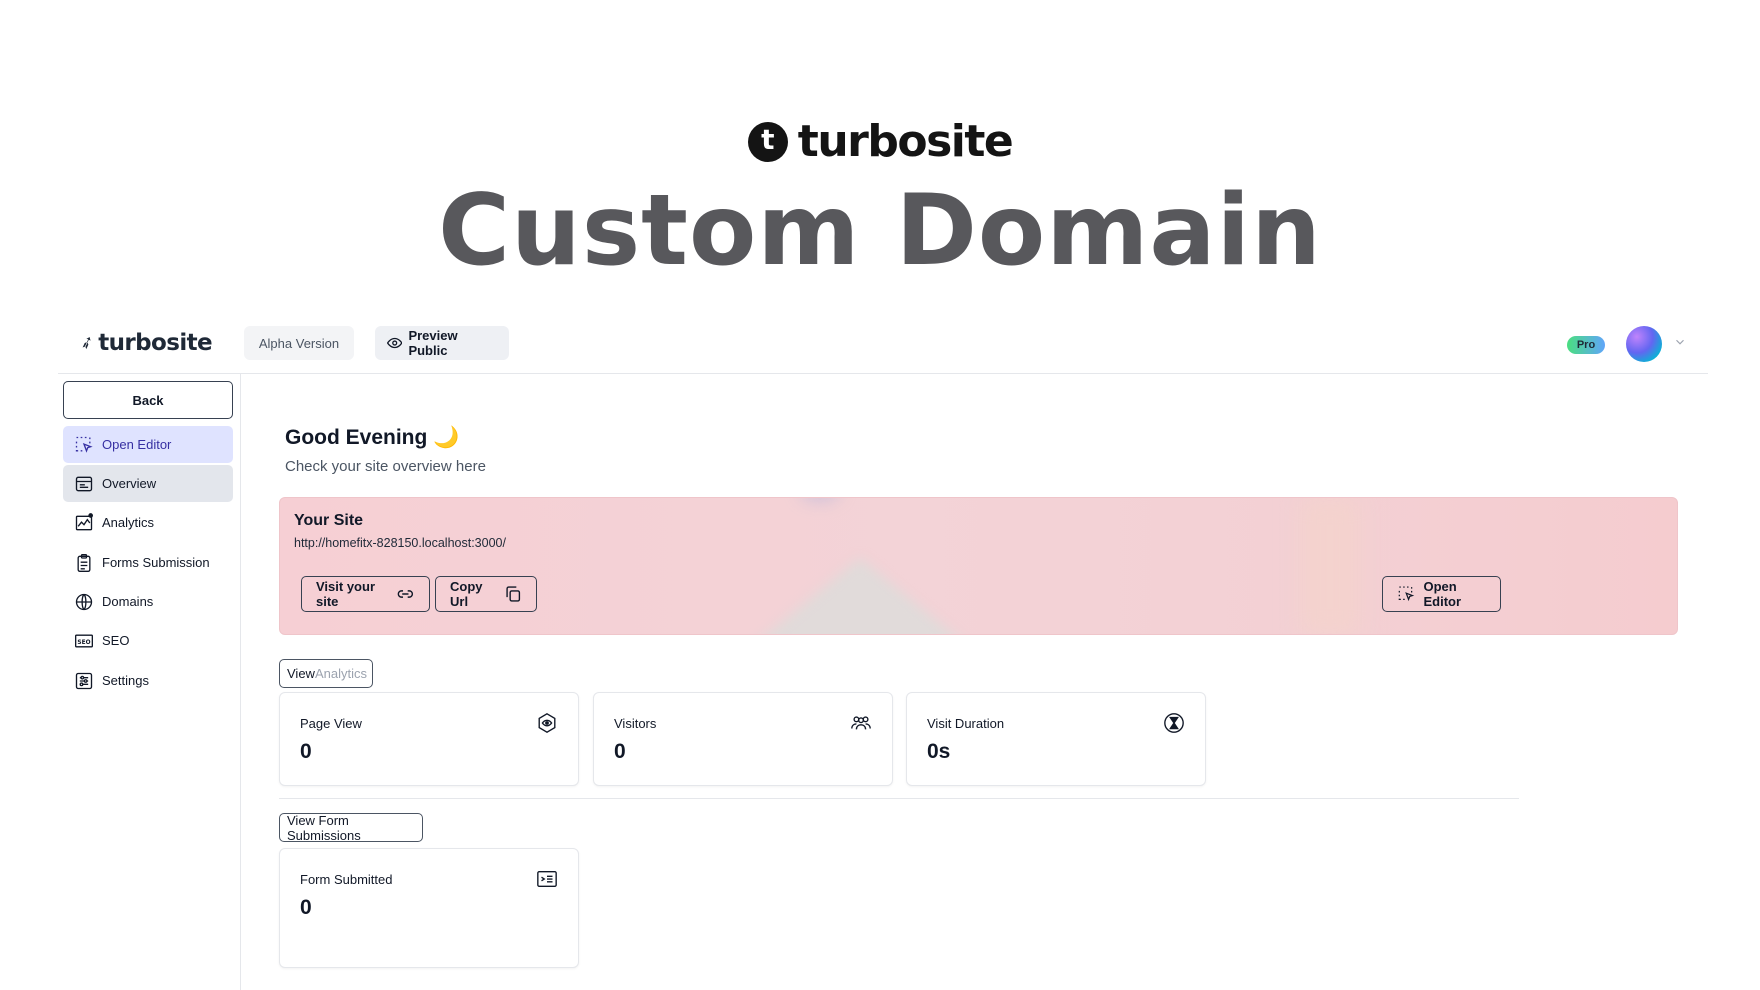 The width and height of the screenshot is (1760, 990). I want to click on back-button: Back, so click(148, 400).